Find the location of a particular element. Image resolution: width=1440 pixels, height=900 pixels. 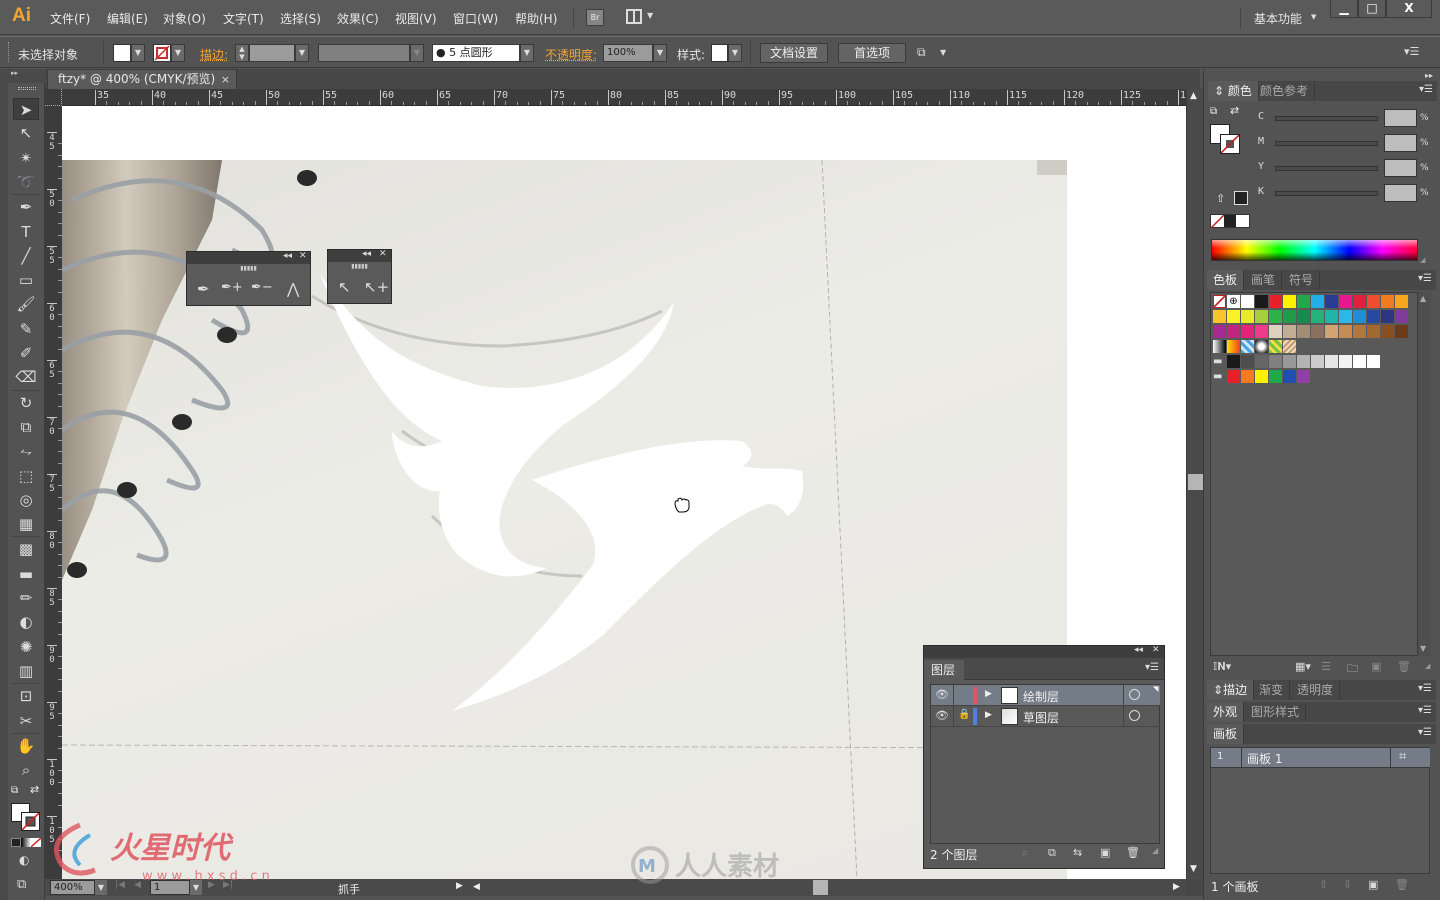

tab-brushes: 画笔 is located at coordinates (1264, 280).